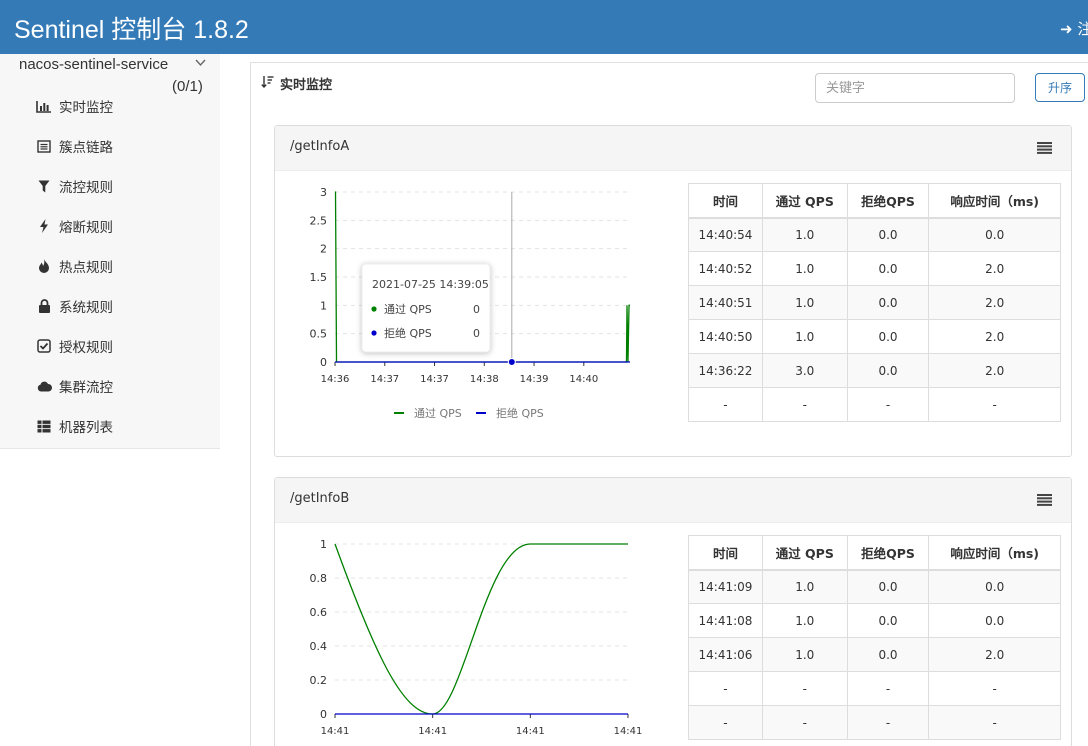 This screenshot has width=1088, height=746. What do you see at coordinates (384, 379) in the screenshot?
I see `x-tick-label: 14:37` at bounding box center [384, 379].